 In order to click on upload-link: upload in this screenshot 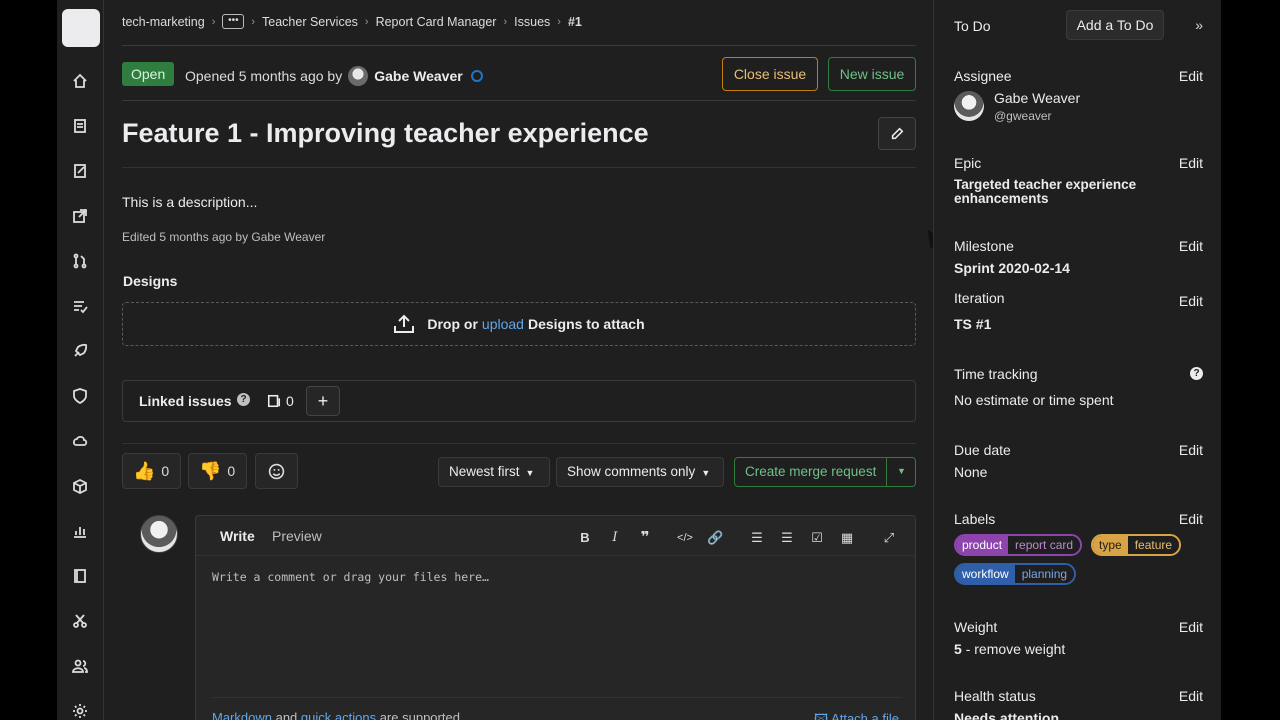, I will do `click(503, 324)`.